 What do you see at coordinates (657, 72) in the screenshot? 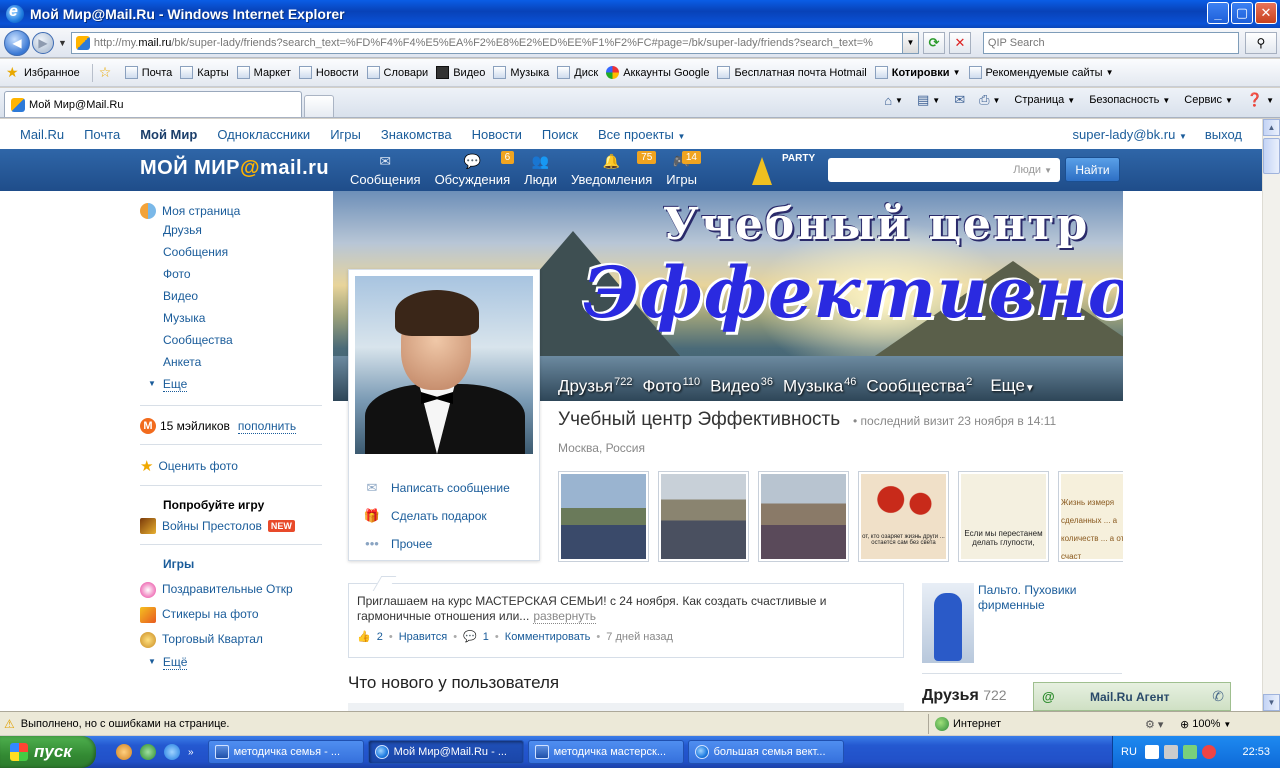
I see `fav-link: Аккаунты Google` at bounding box center [657, 72].